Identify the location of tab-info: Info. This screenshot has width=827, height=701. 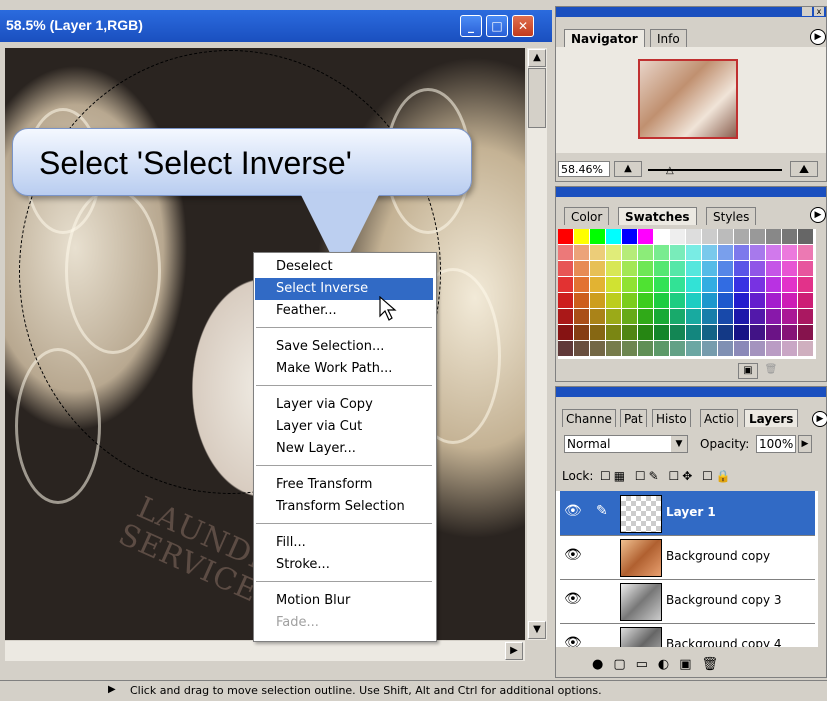
(668, 38).